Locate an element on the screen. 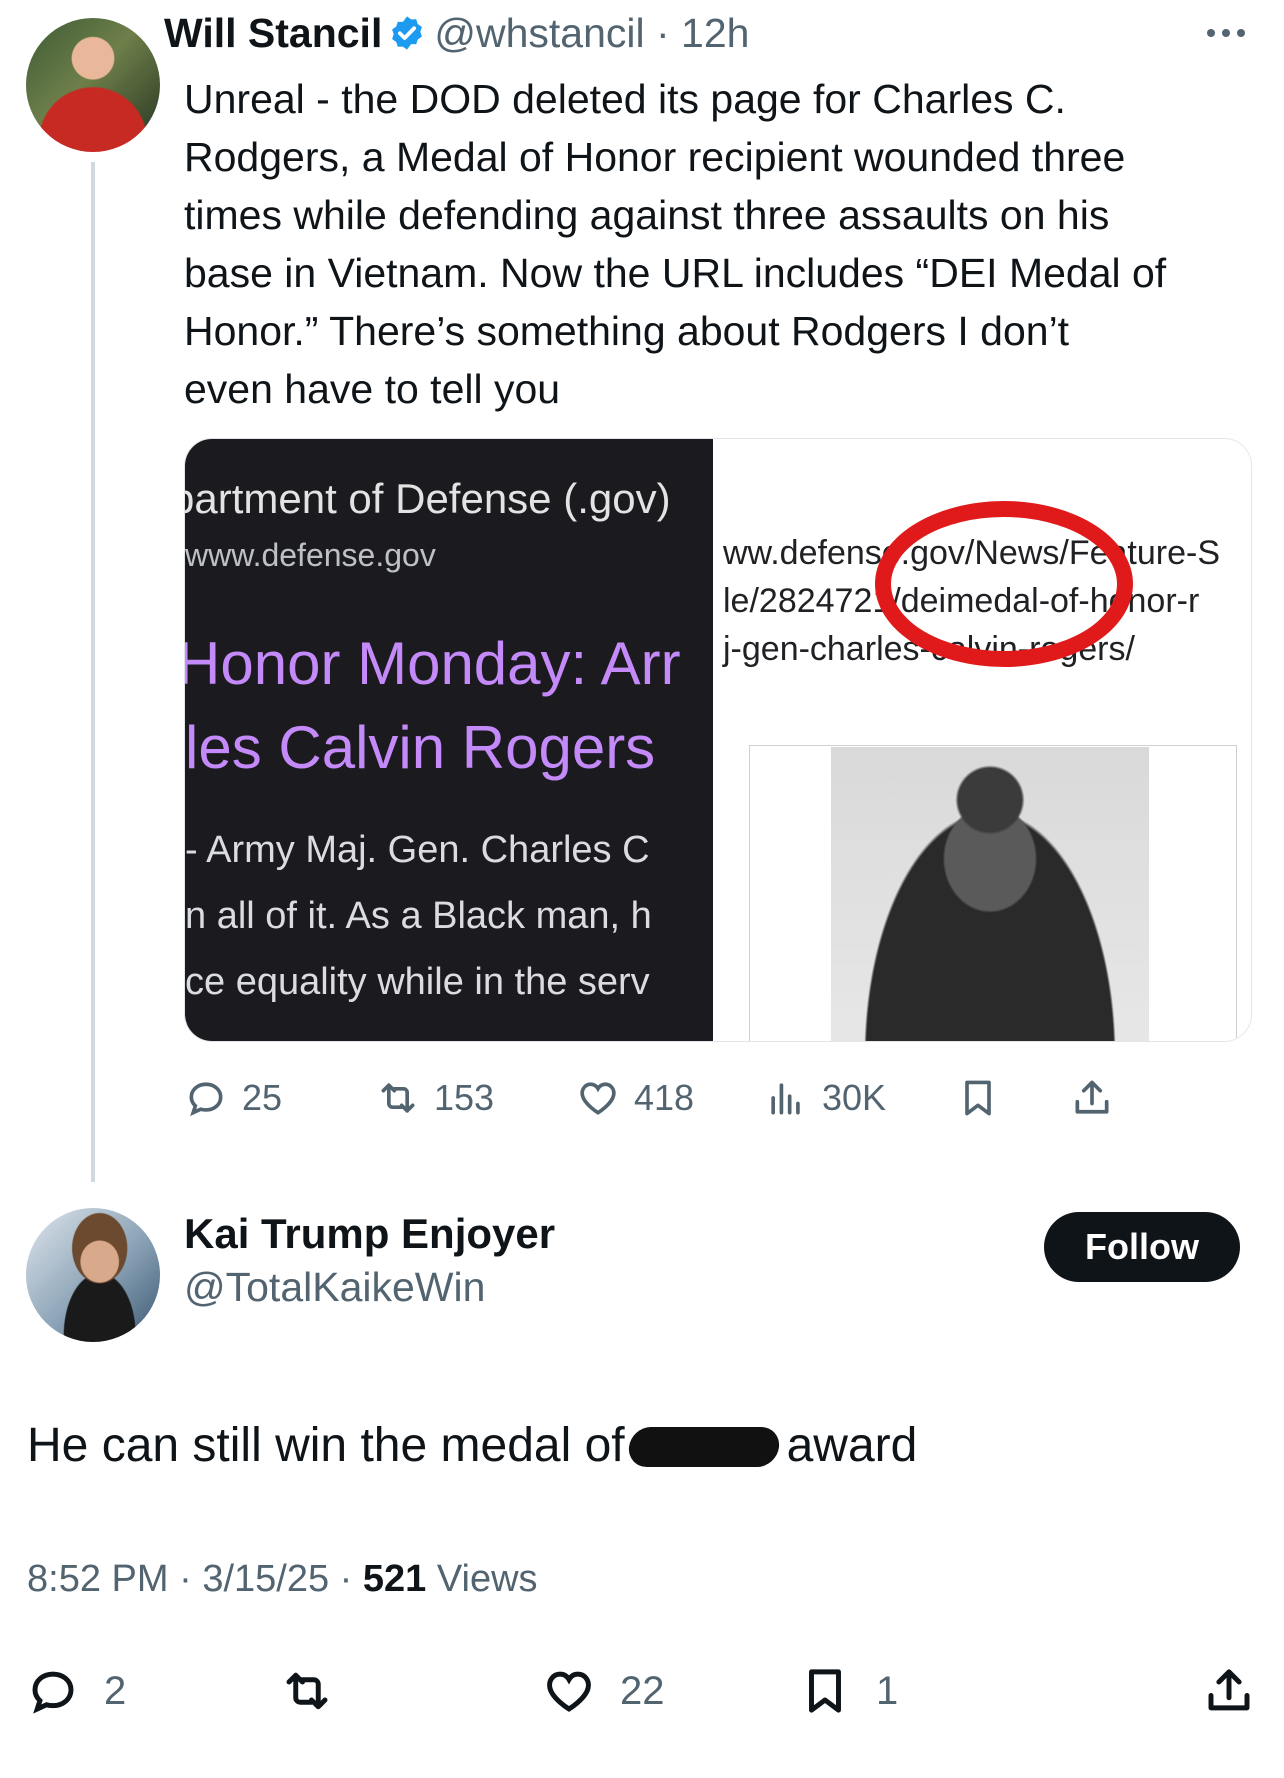 This screenshot has height=1778, width=1284. bookmark-button is located at coordinates (985, 1098).